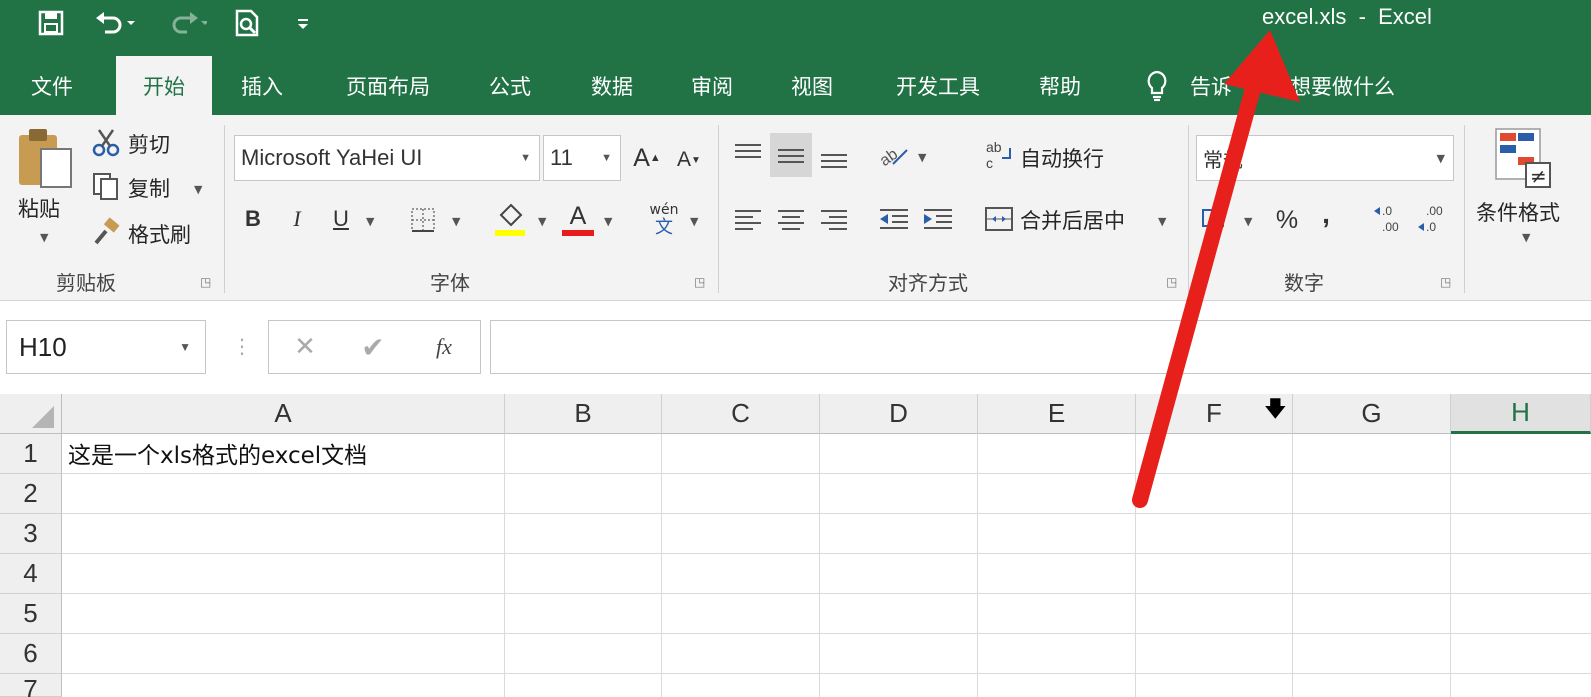  Describe the element at coordinates (1216, 269) in the screenshot. I see `annotation-arrow-icon` at that location.